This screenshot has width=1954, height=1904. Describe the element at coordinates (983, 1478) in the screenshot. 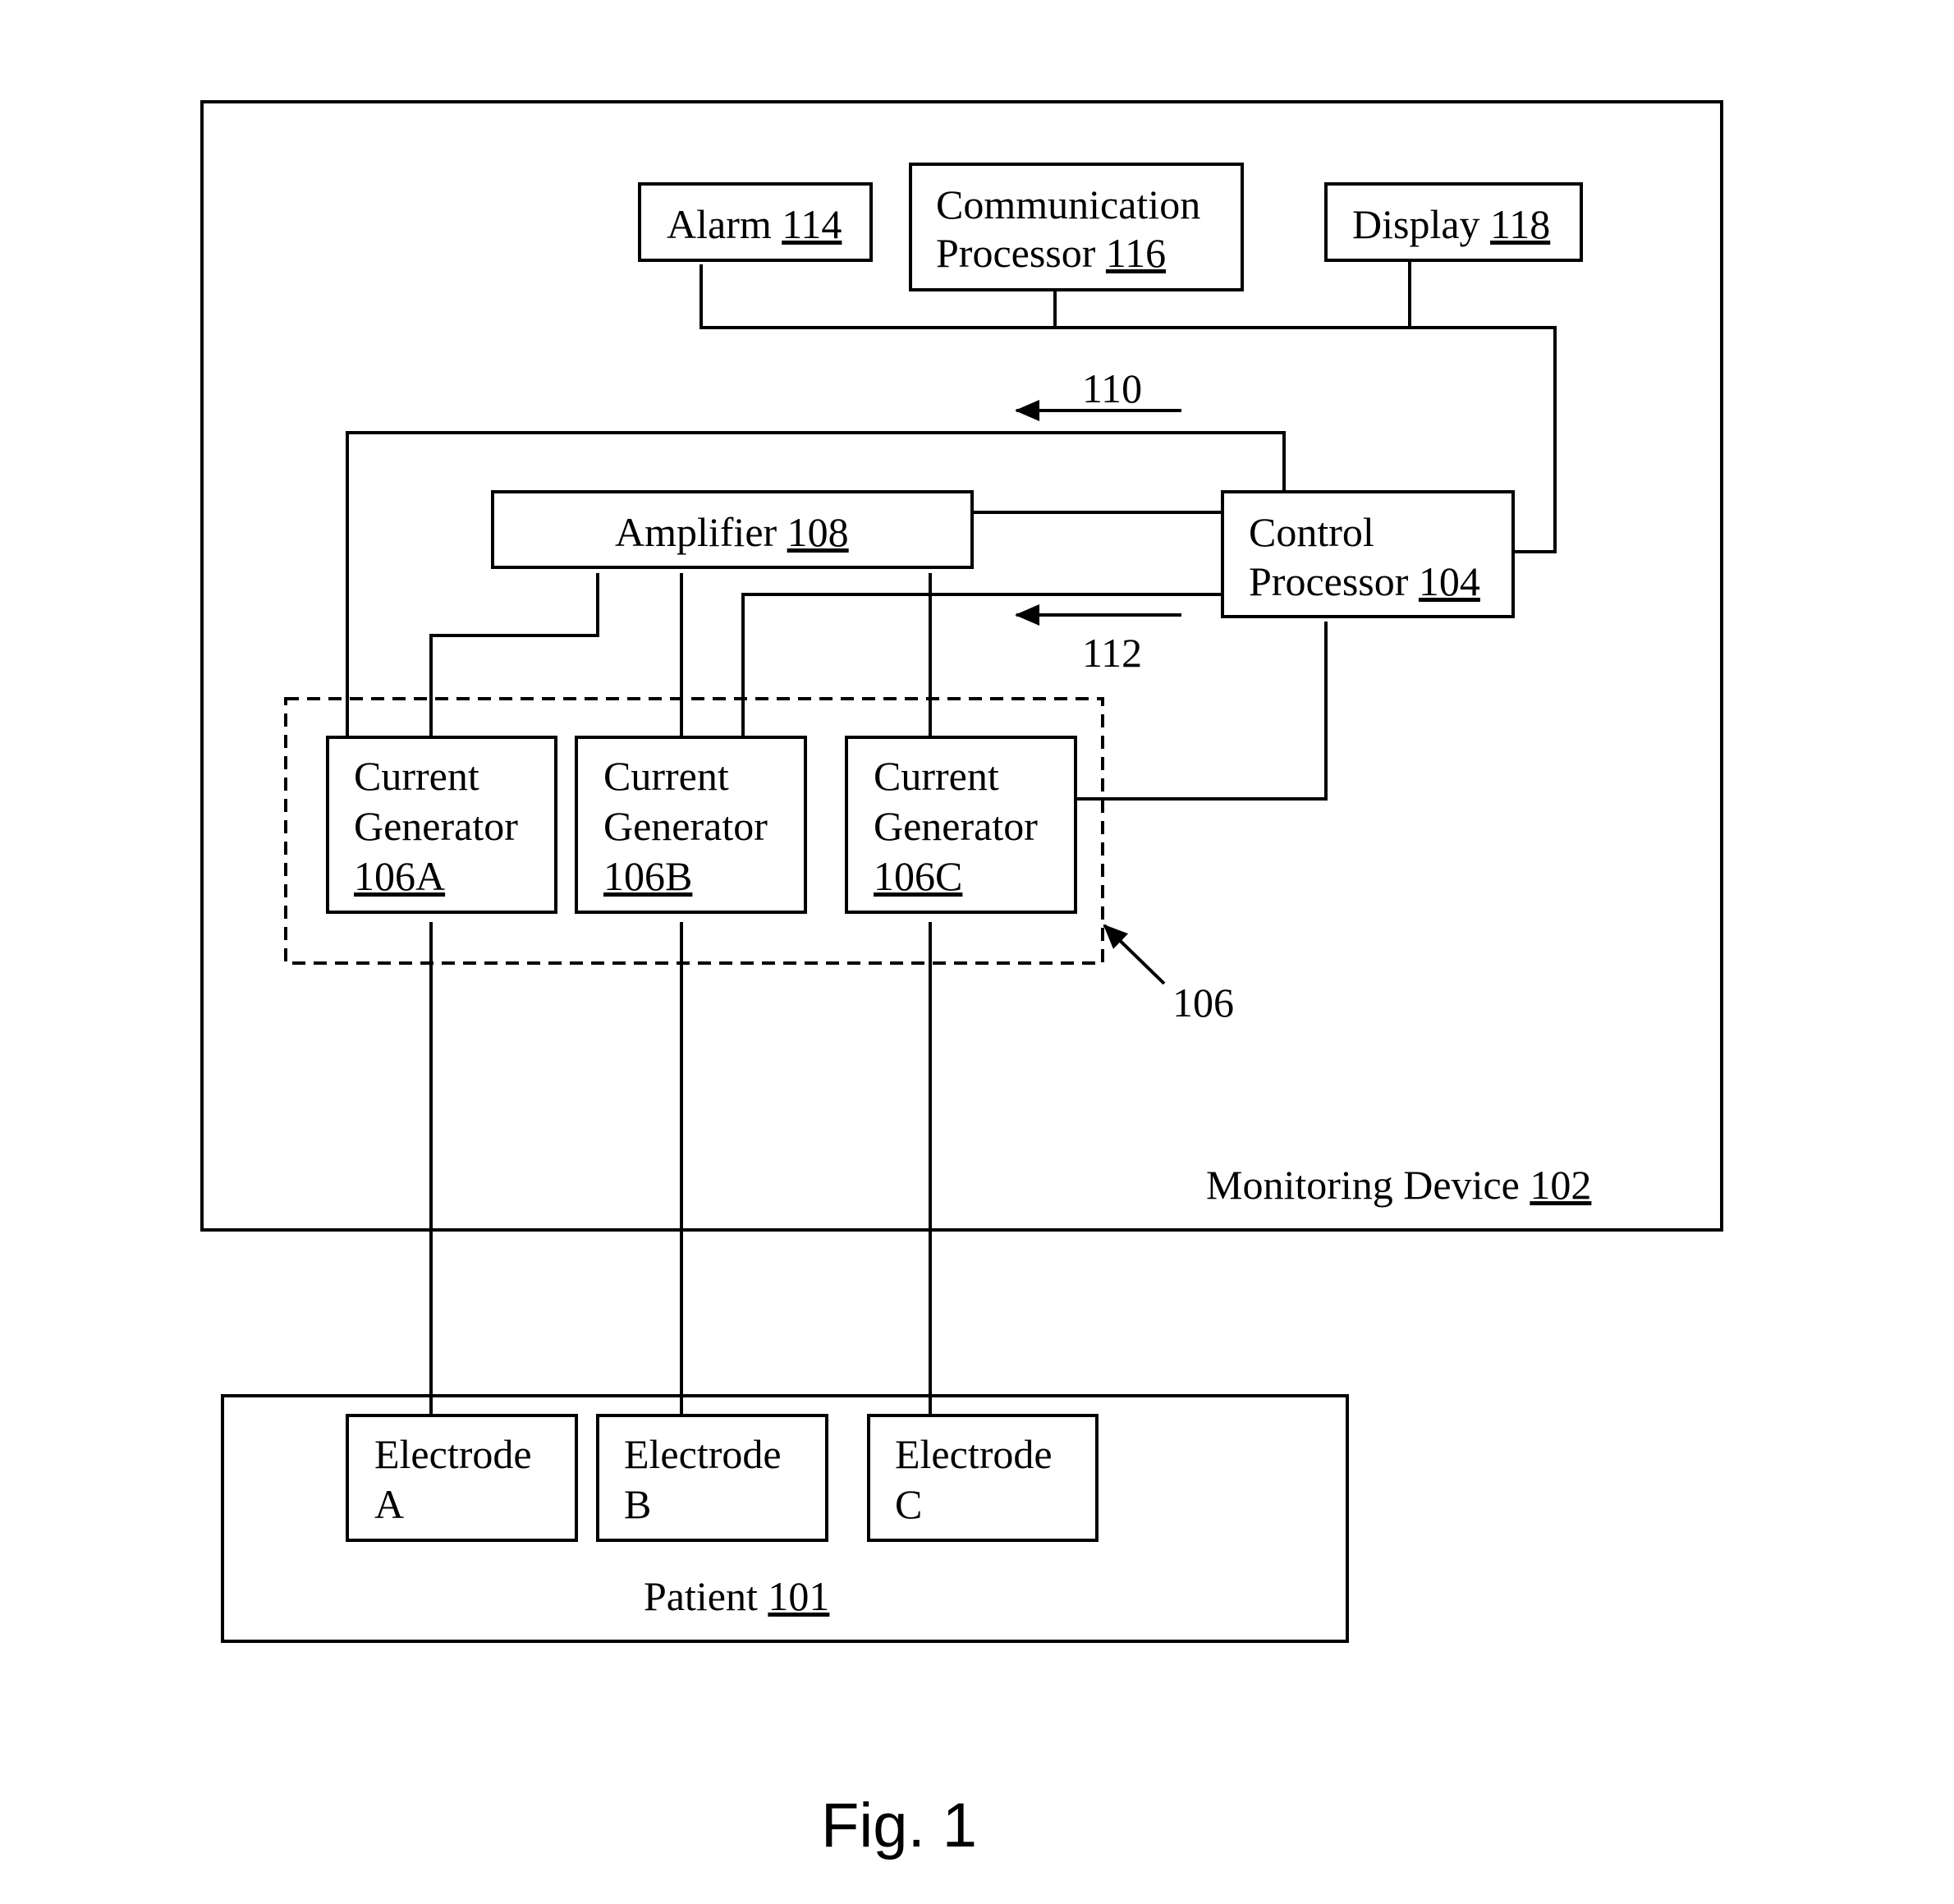

I see `electrode-c: Electrode C` at that location.